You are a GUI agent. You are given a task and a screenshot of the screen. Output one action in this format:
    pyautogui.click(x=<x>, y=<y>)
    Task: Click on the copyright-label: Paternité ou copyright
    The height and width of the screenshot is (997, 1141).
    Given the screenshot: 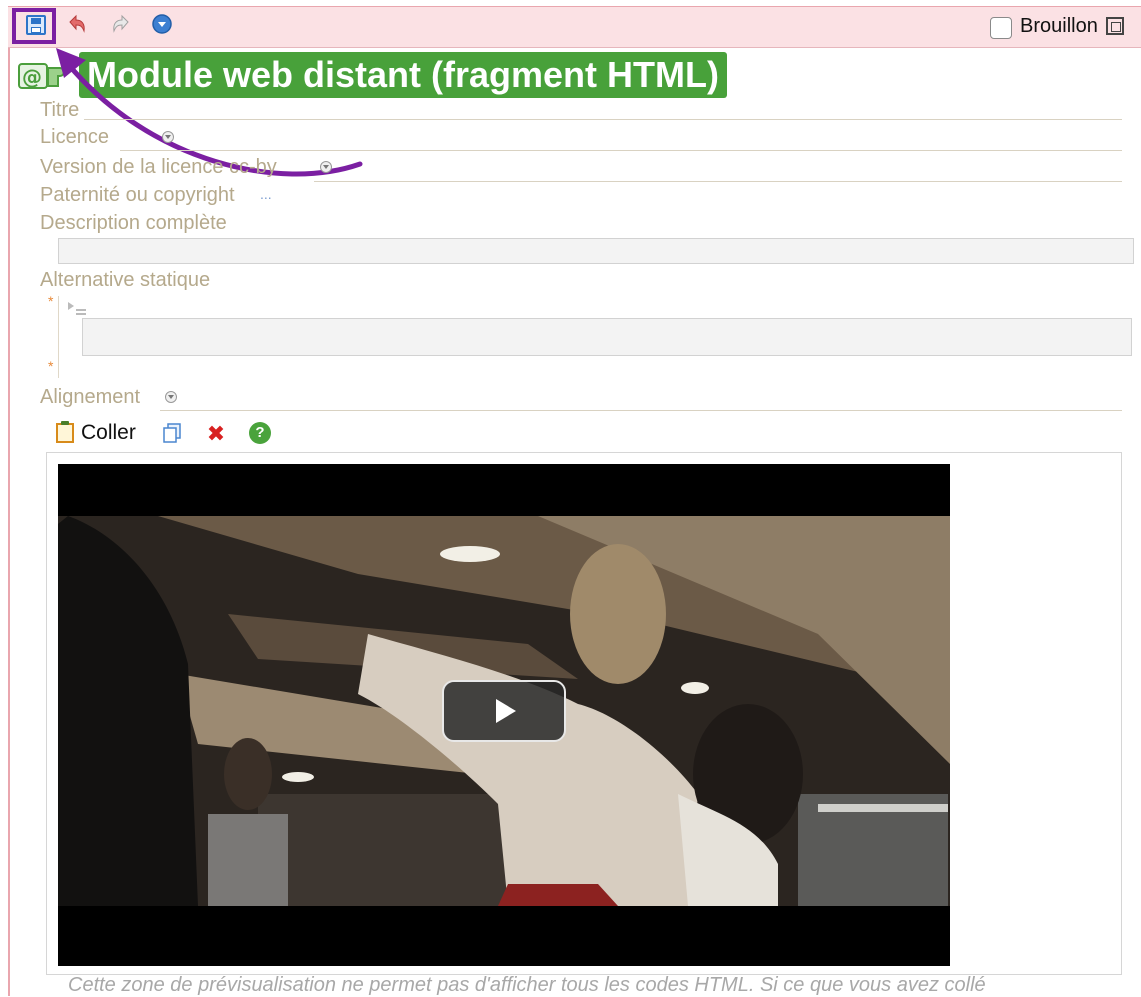 What is the action you would take?
    pyautogui.click(x=137, y=195)
    